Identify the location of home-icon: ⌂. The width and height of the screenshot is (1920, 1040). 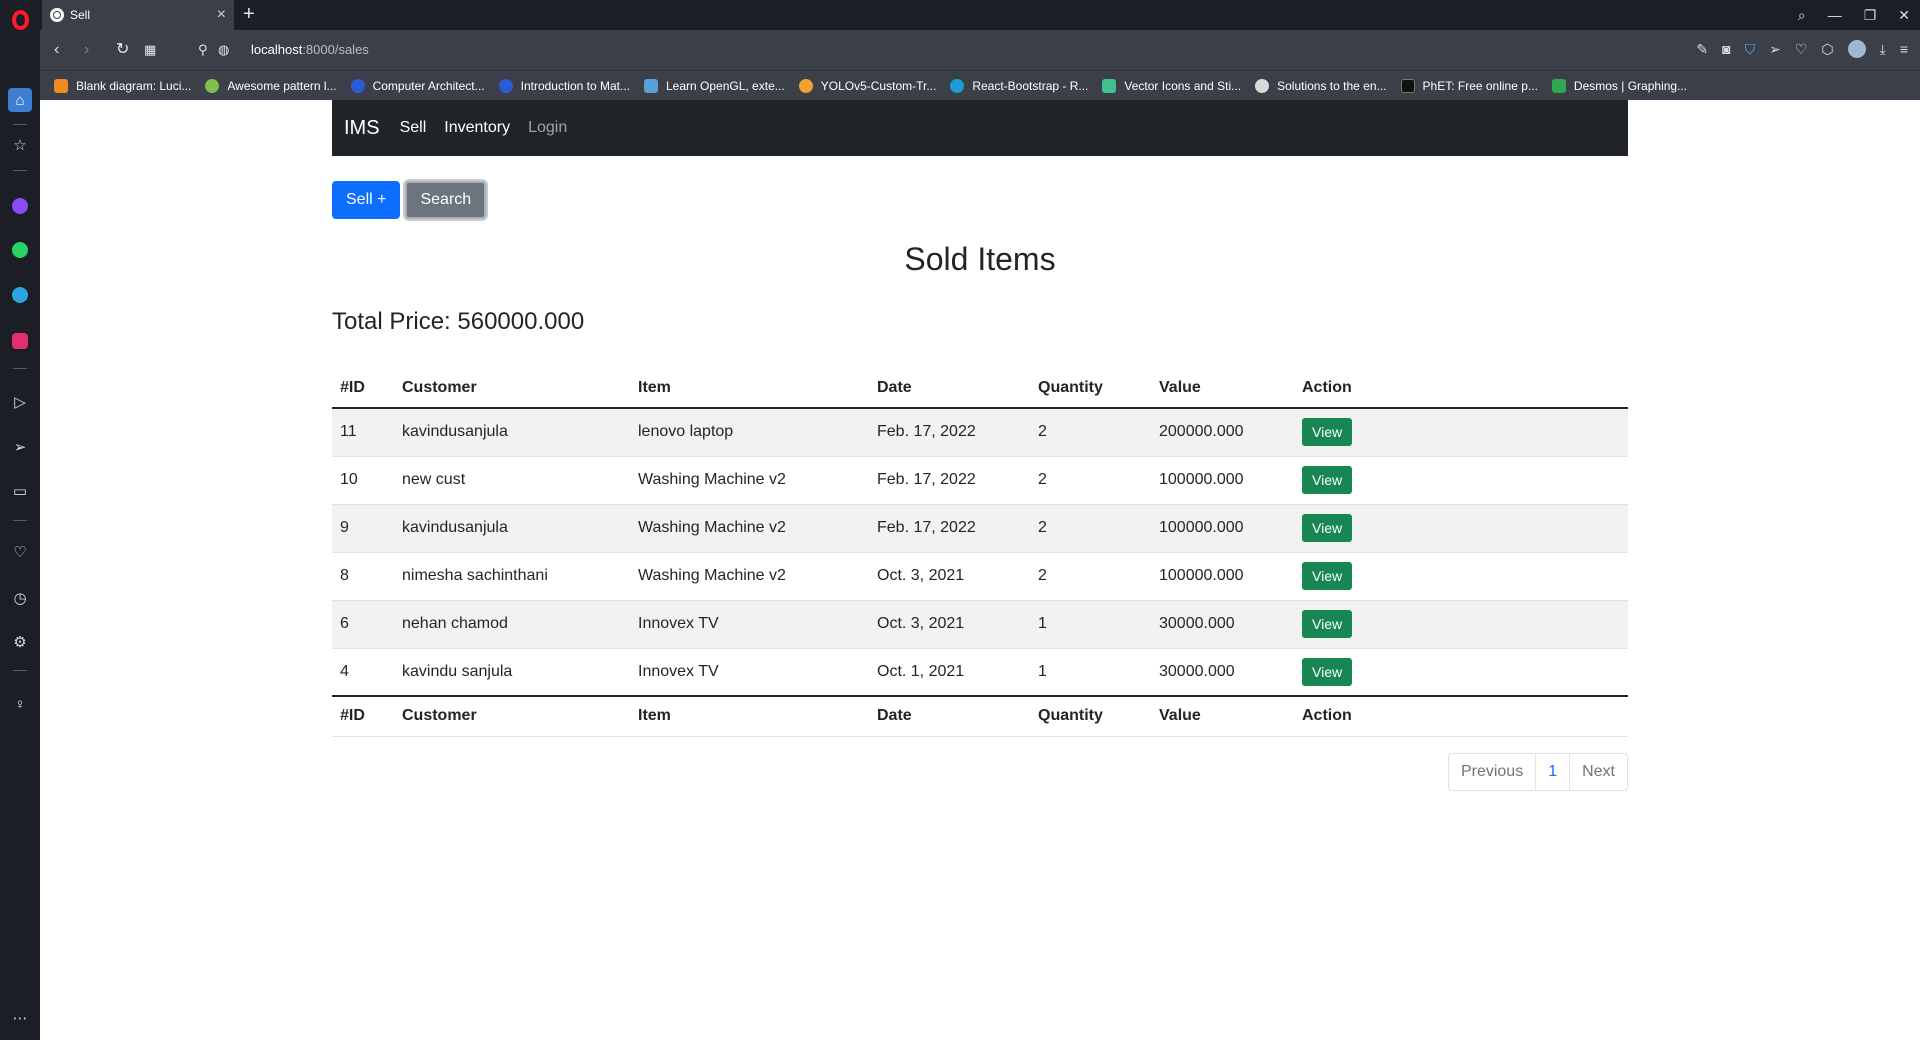
(20, 100).